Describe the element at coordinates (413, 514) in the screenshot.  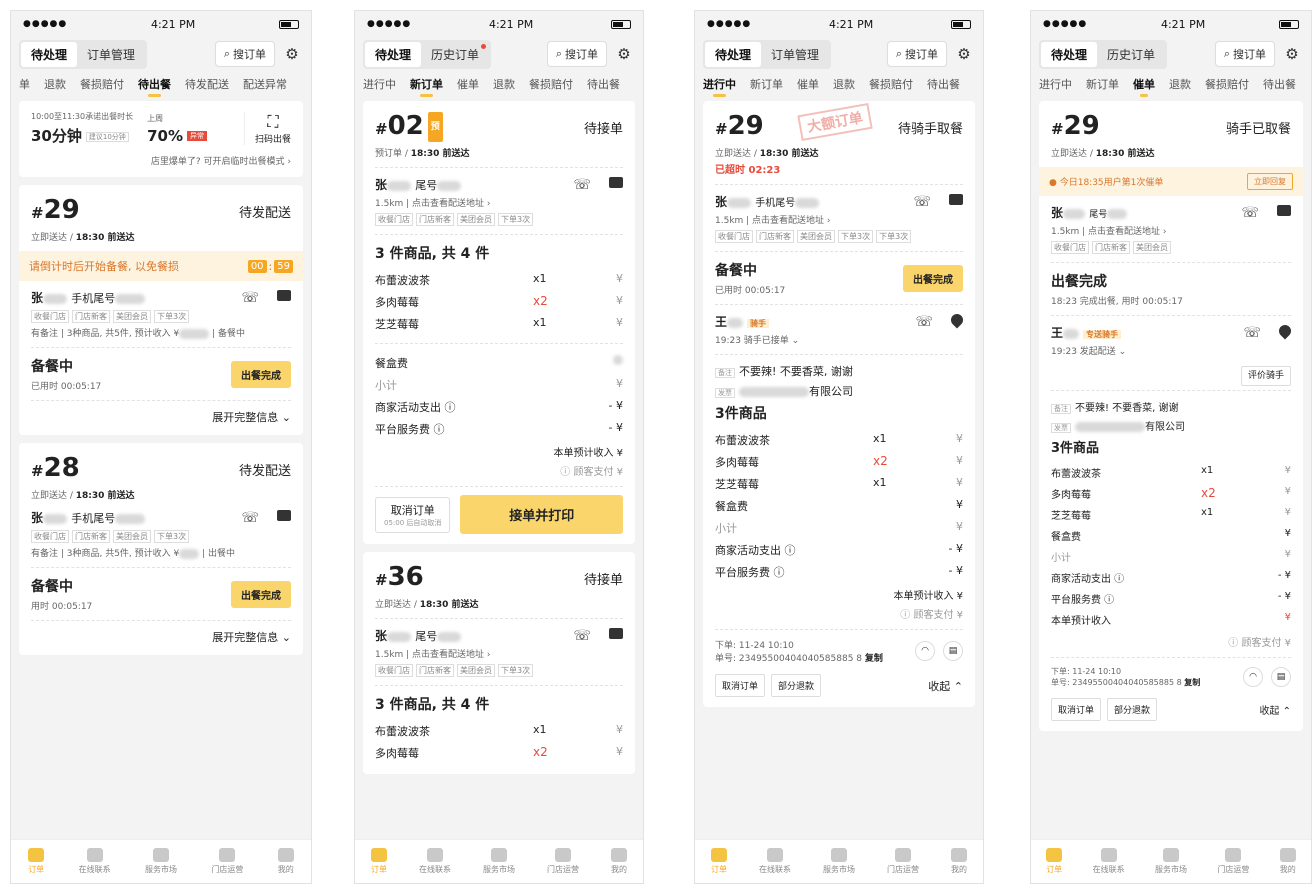
I see `cancel-order-button: 取消订单 05:00 后自动取消` at that location.